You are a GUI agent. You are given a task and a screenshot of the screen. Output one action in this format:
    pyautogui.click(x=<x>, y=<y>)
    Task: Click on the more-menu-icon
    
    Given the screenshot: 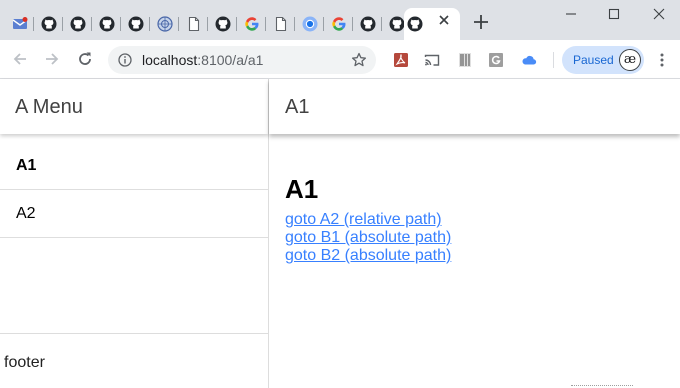 What is the action you would take?
    pyautogui.click(x=662, y=60)
    